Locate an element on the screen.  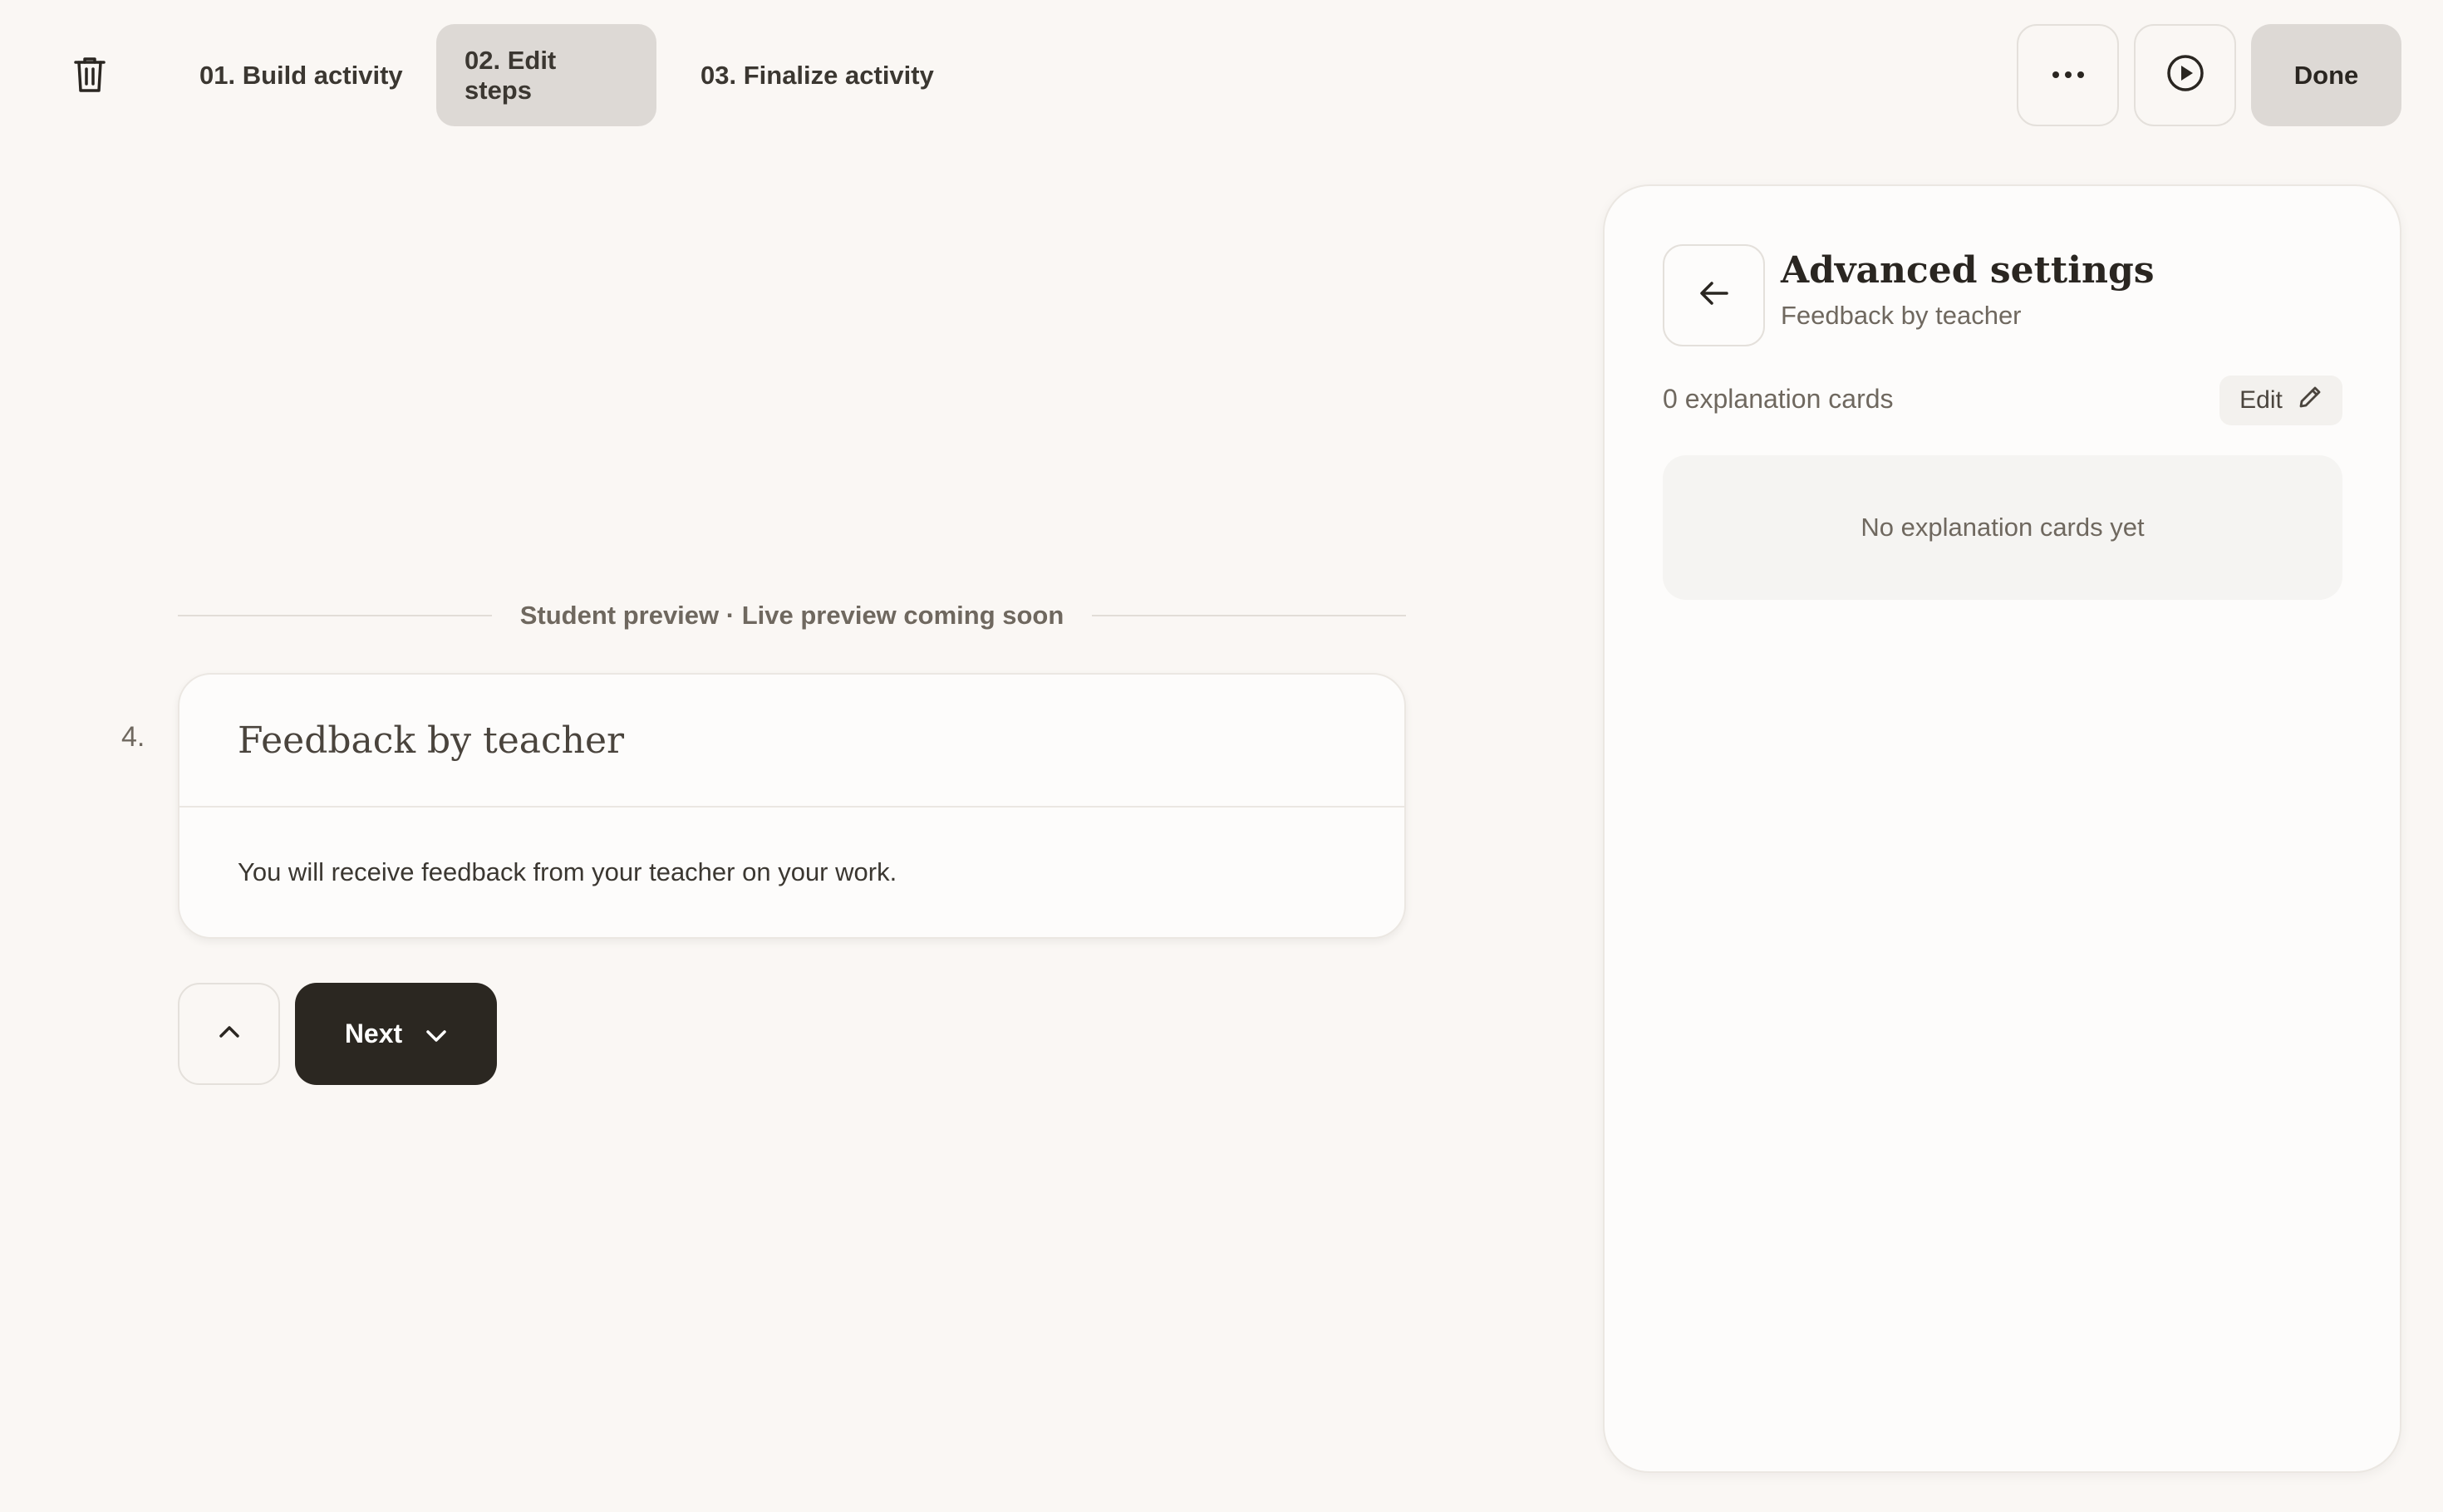
step-card-title: Feedback by teacher is located at coordinates (791, 741).